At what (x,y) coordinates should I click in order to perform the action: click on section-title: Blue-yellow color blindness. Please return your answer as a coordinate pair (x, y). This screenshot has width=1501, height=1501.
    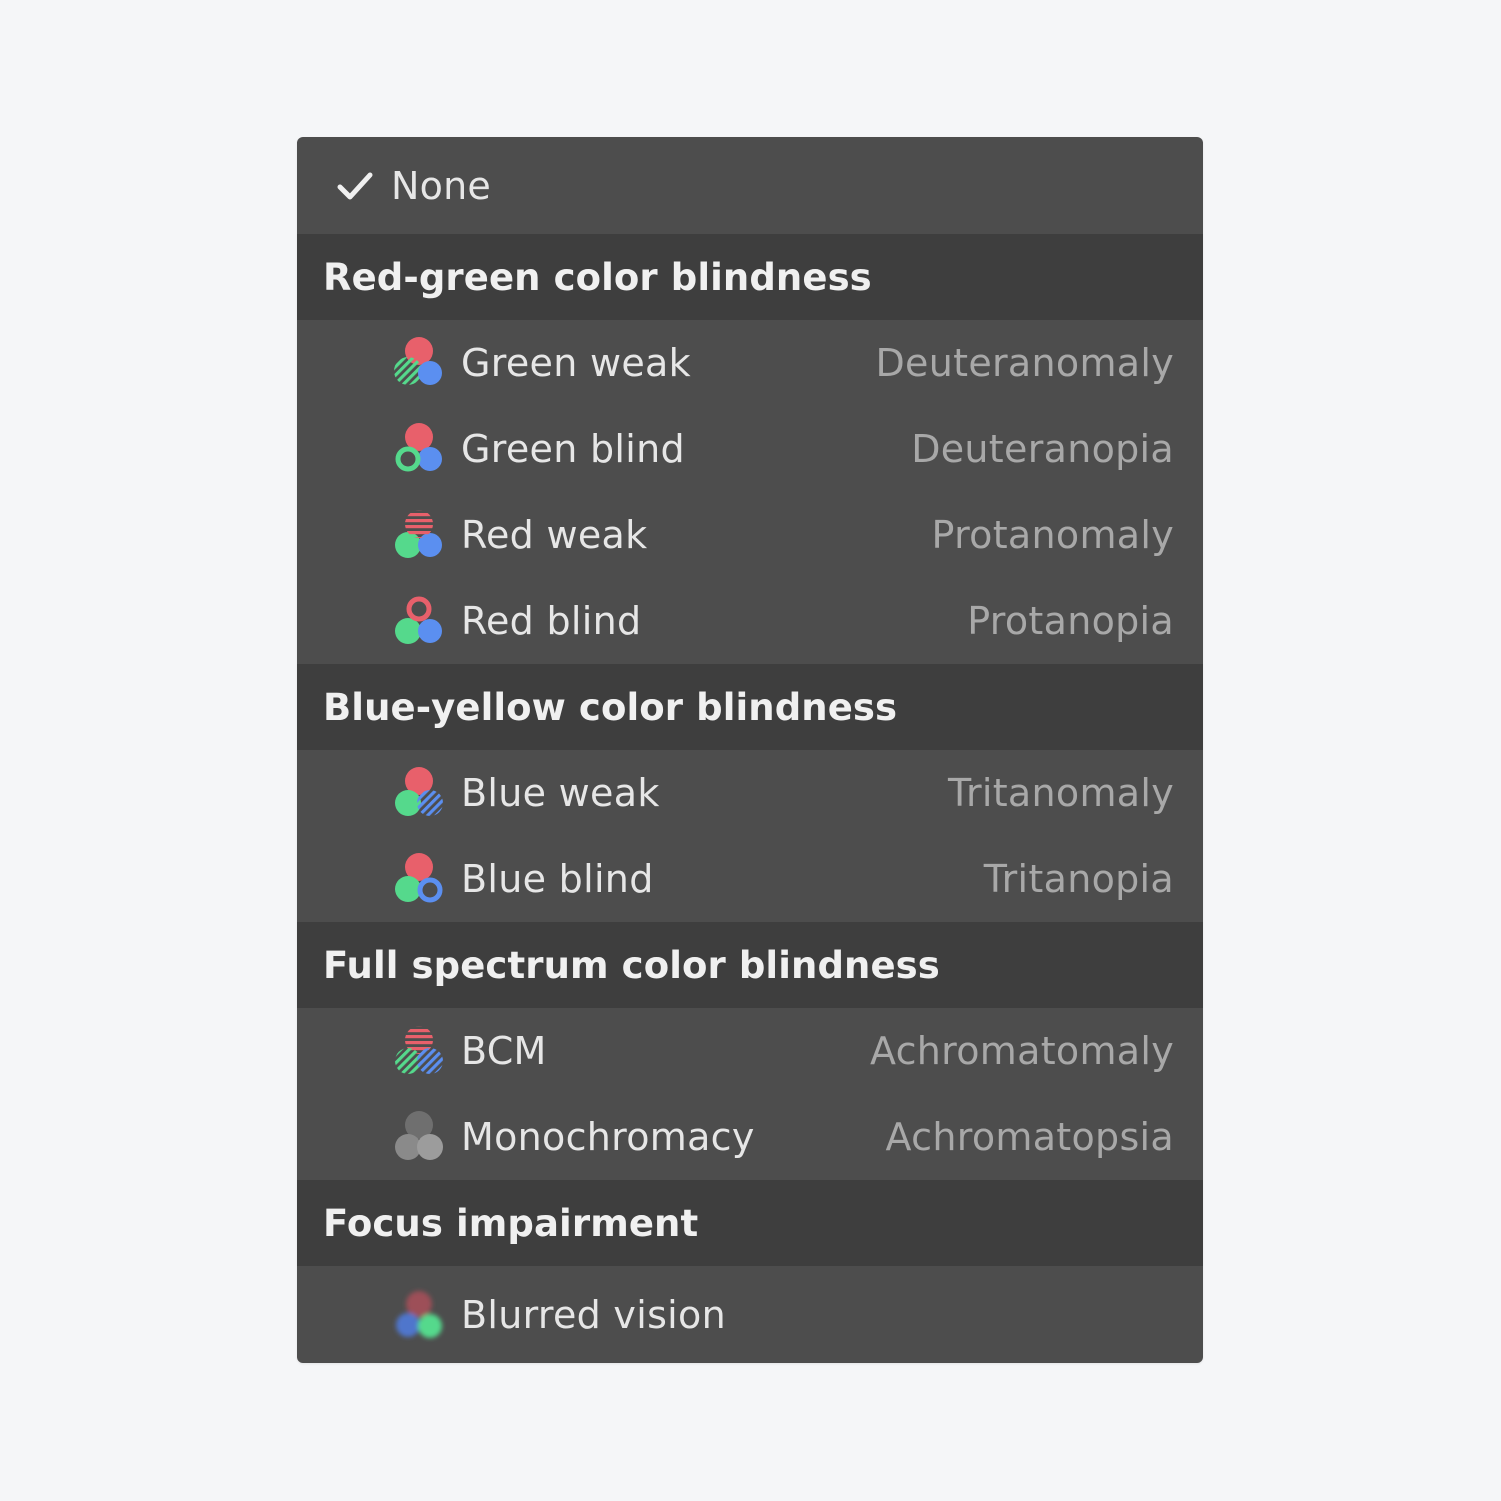
    Looking at the image, I should click on (610, 707).